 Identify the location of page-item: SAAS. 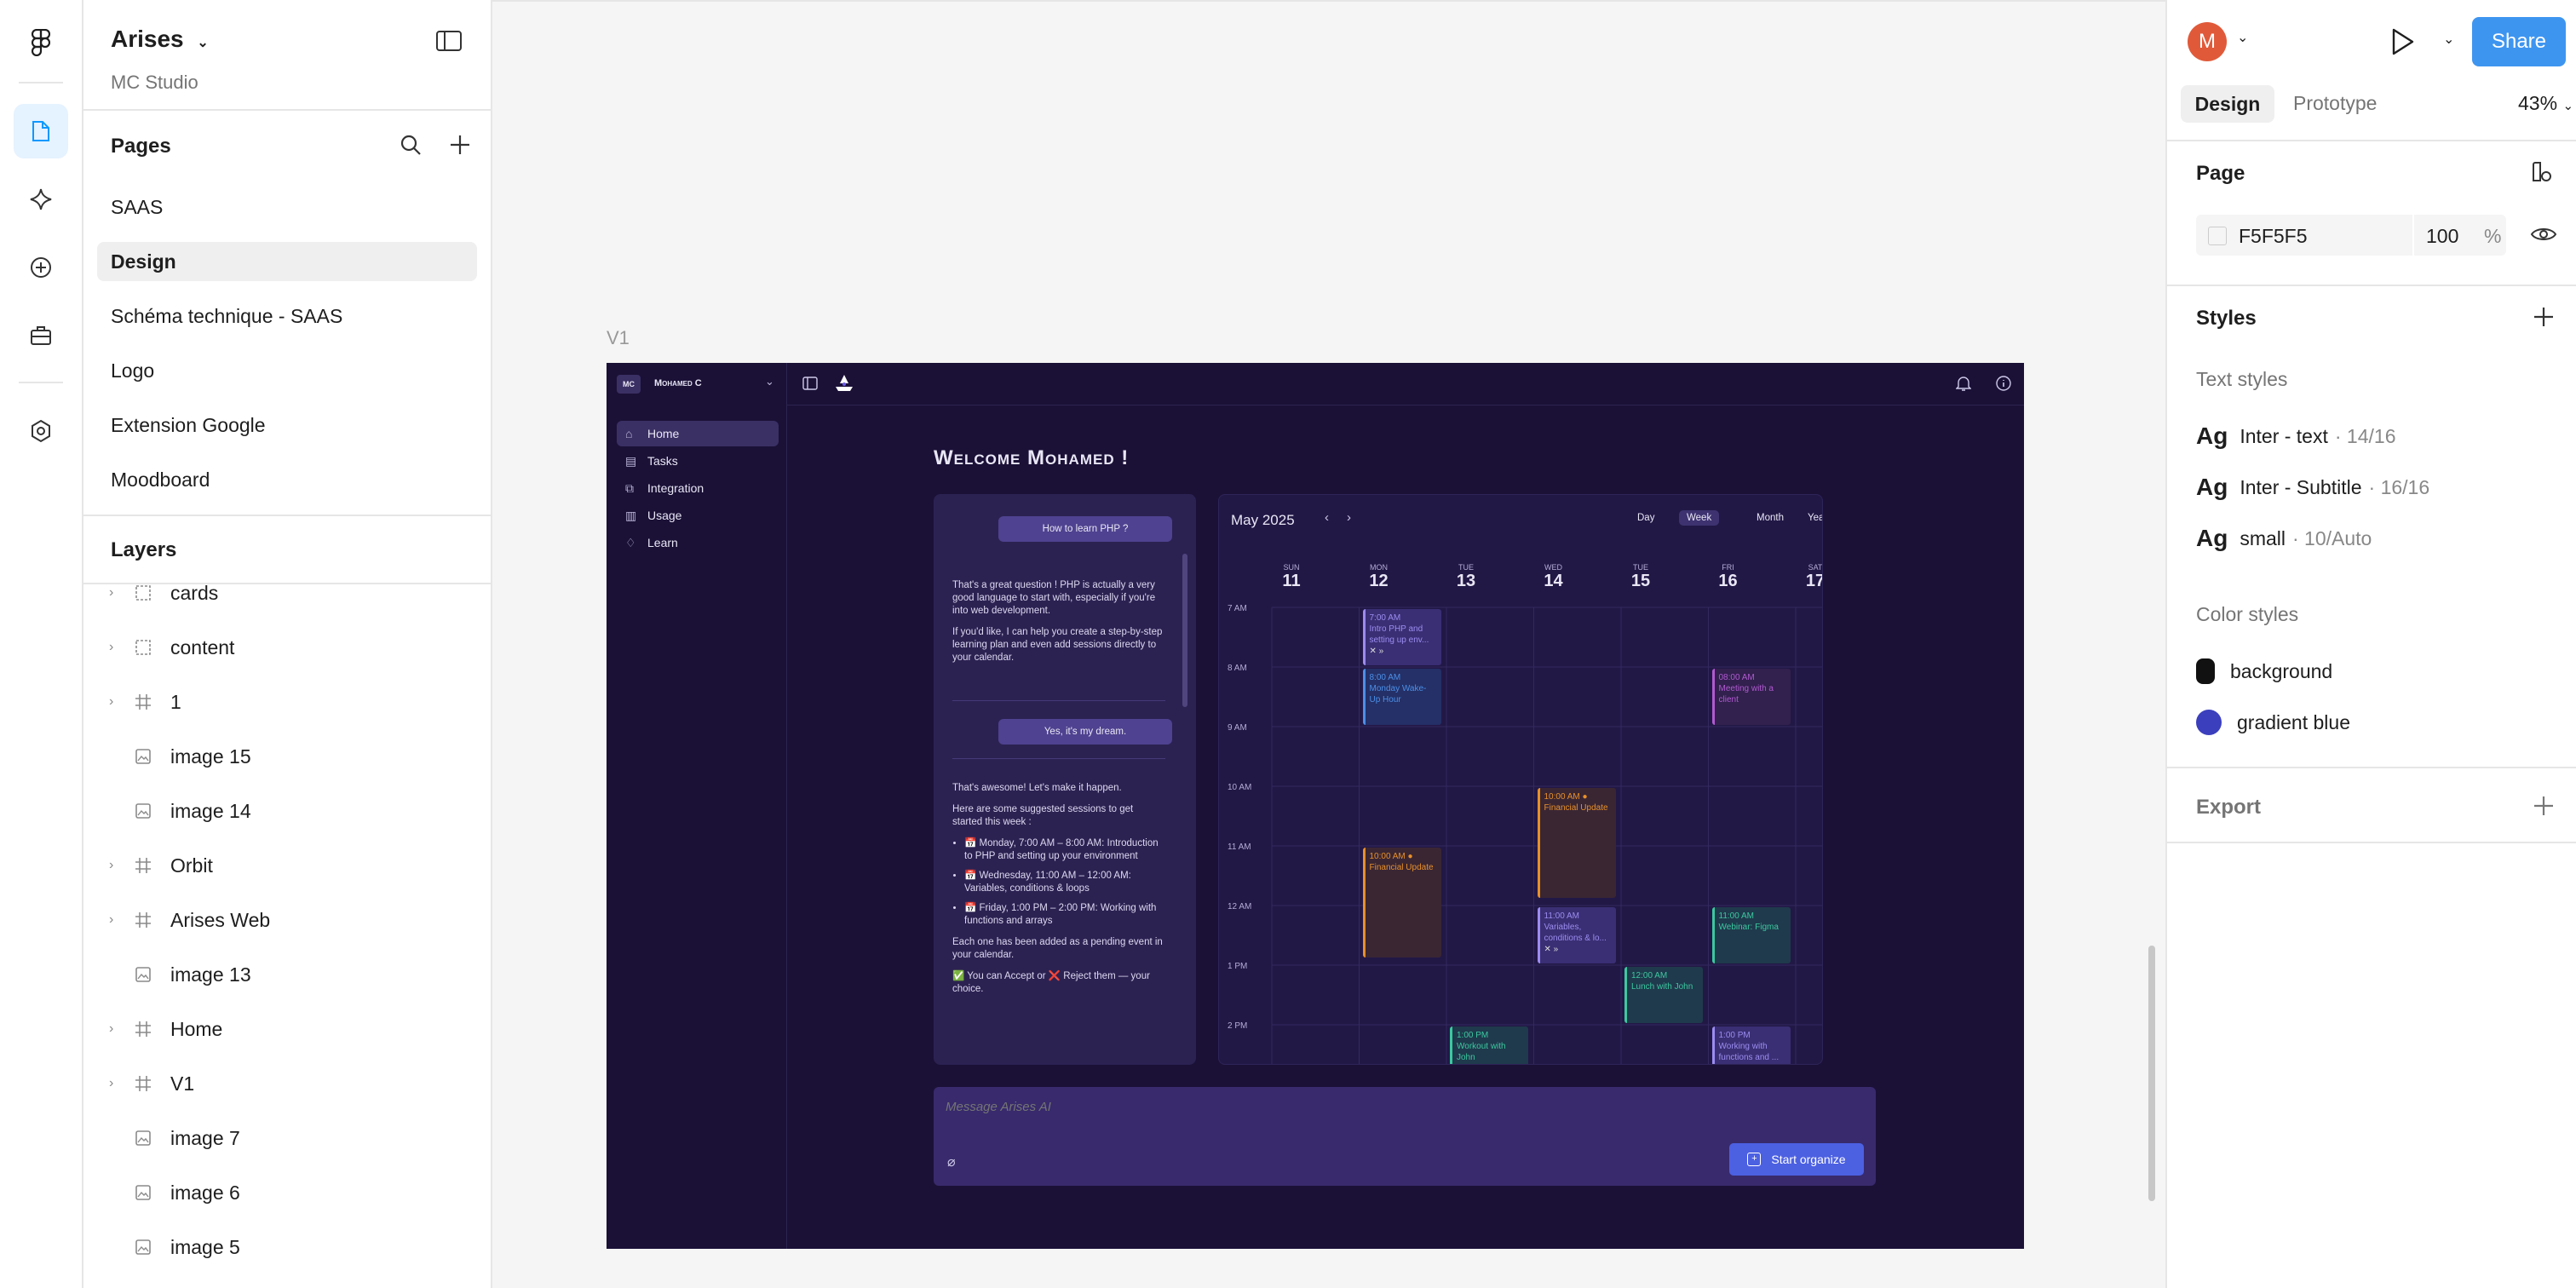
(287, 207).